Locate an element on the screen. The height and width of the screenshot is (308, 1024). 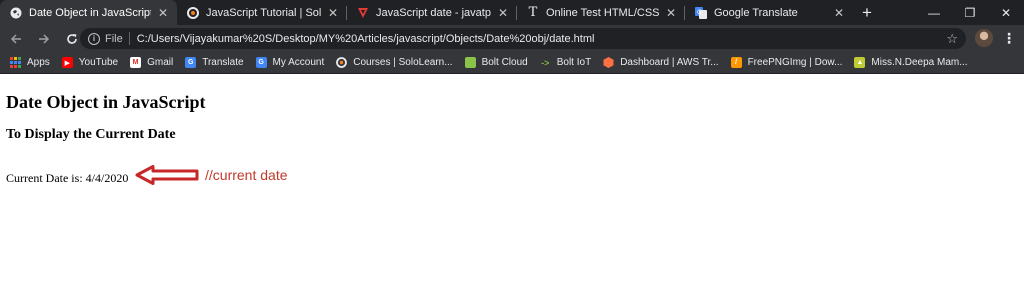
annotation-label: //current date is located at coordinates (246, 175).